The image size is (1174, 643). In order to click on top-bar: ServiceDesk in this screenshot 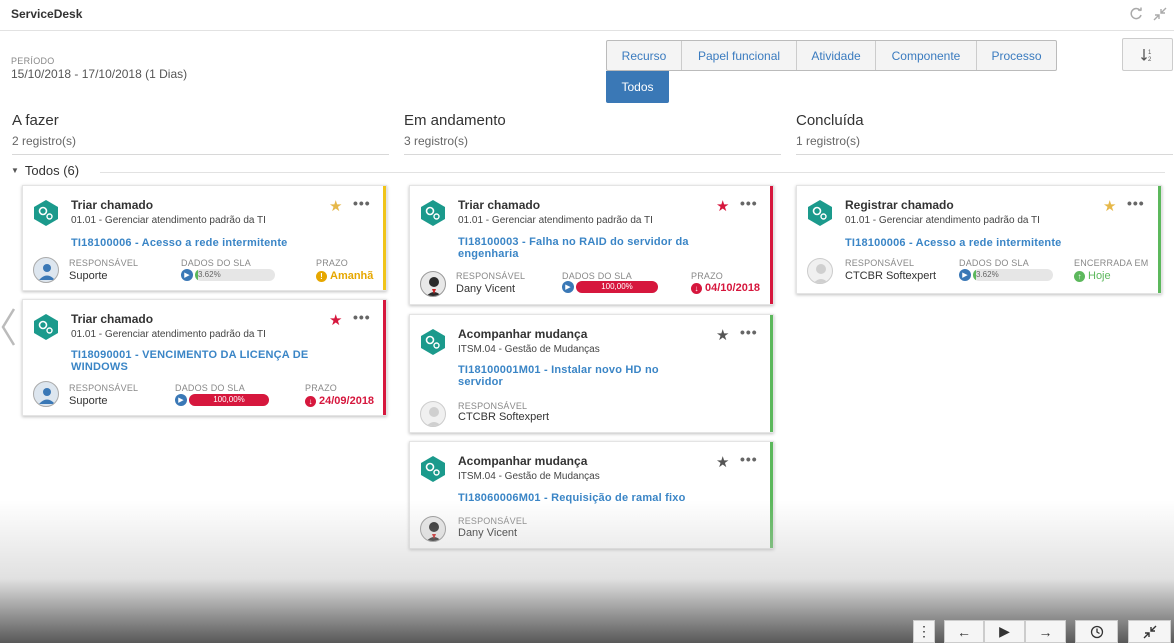, I will do `click(587, 15)`.